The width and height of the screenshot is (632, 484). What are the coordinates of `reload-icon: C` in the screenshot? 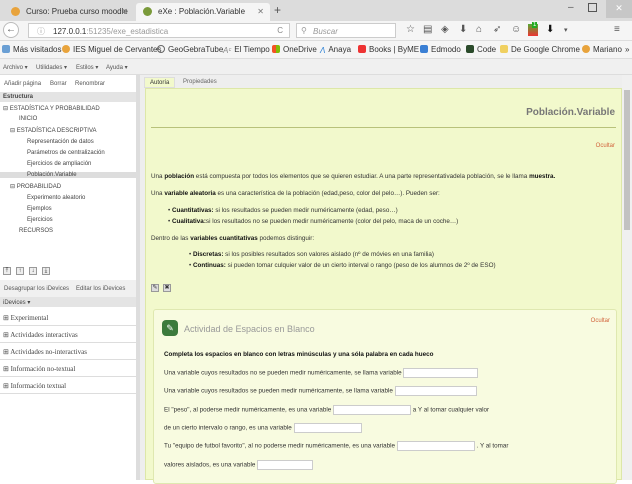 It's located at (280, 30).